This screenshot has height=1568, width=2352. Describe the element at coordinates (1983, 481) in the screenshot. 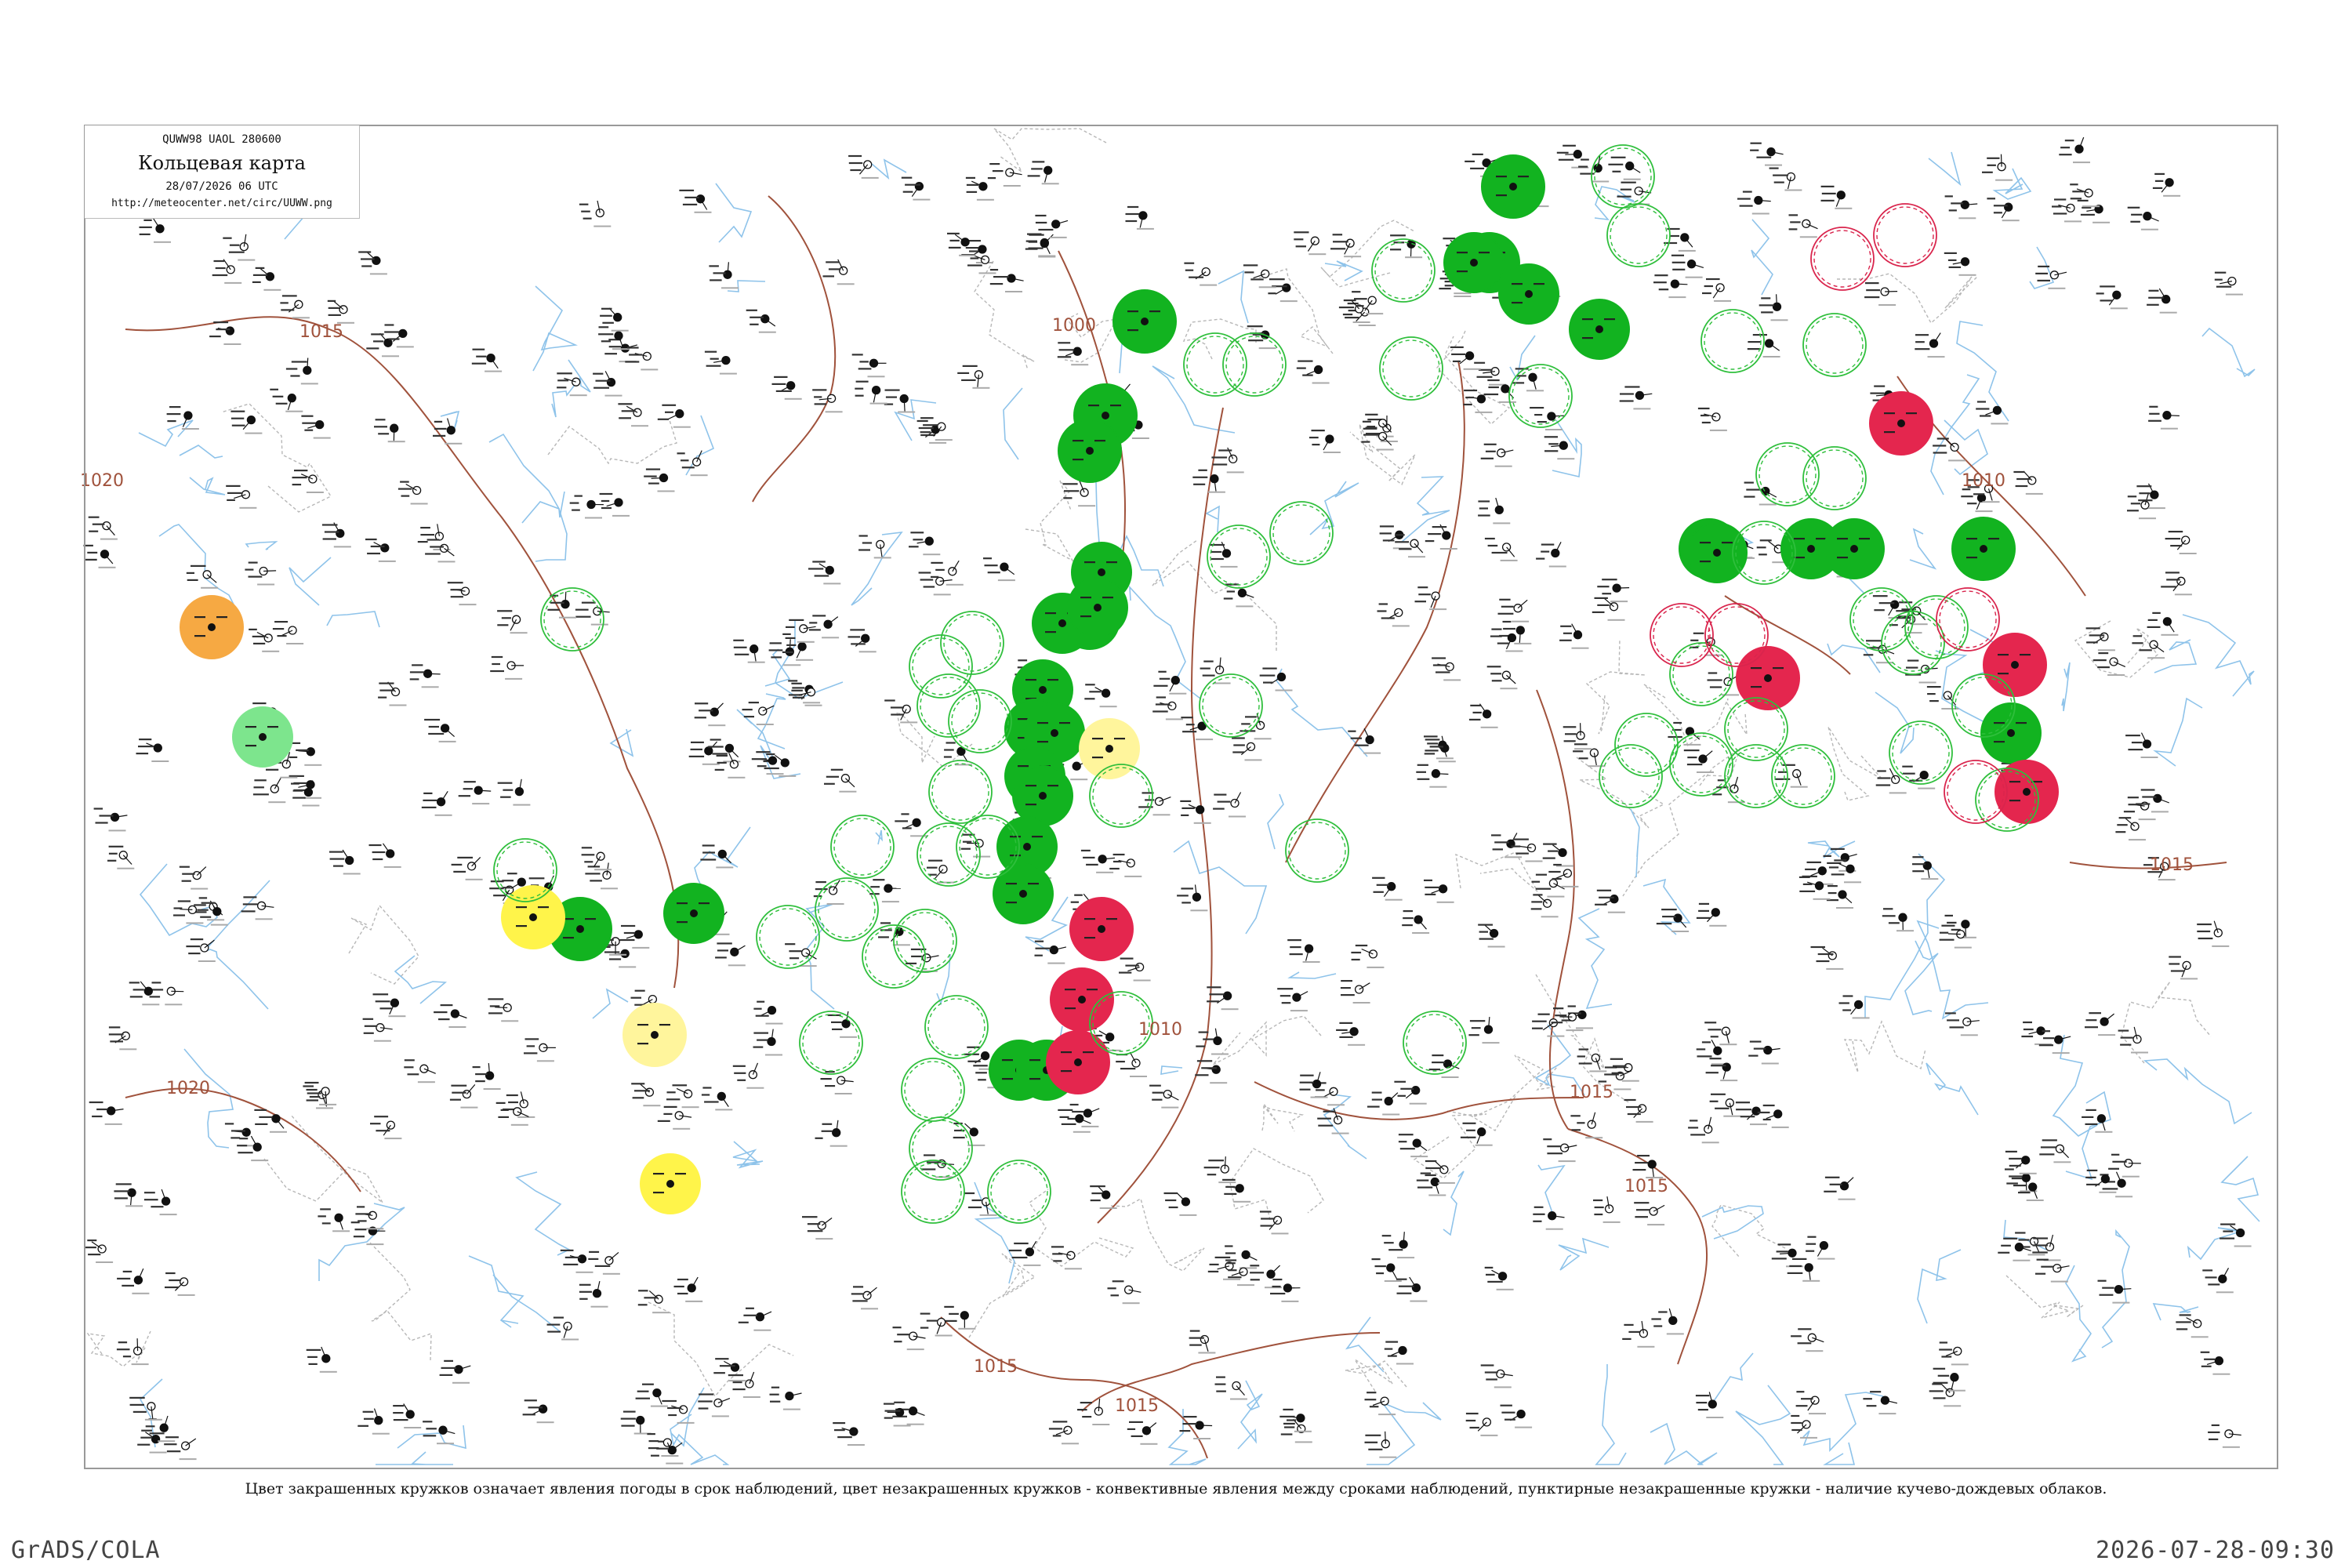

I see `isobar-label: 1010` at that location.